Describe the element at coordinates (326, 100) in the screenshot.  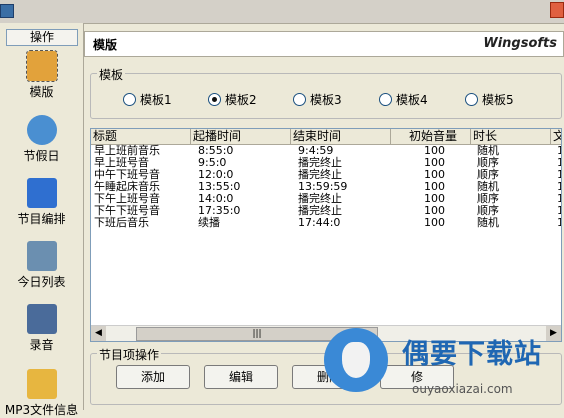
I see `radio-label: 模板3` at that location.